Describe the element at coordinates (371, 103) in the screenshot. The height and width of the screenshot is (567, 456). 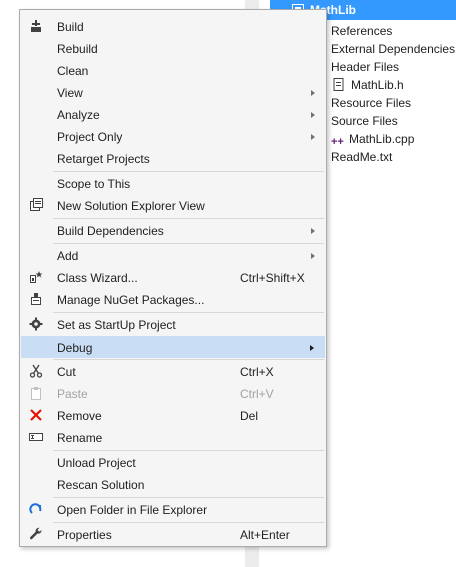
I see `tree-item-resource-files: Resource Files` at that location.